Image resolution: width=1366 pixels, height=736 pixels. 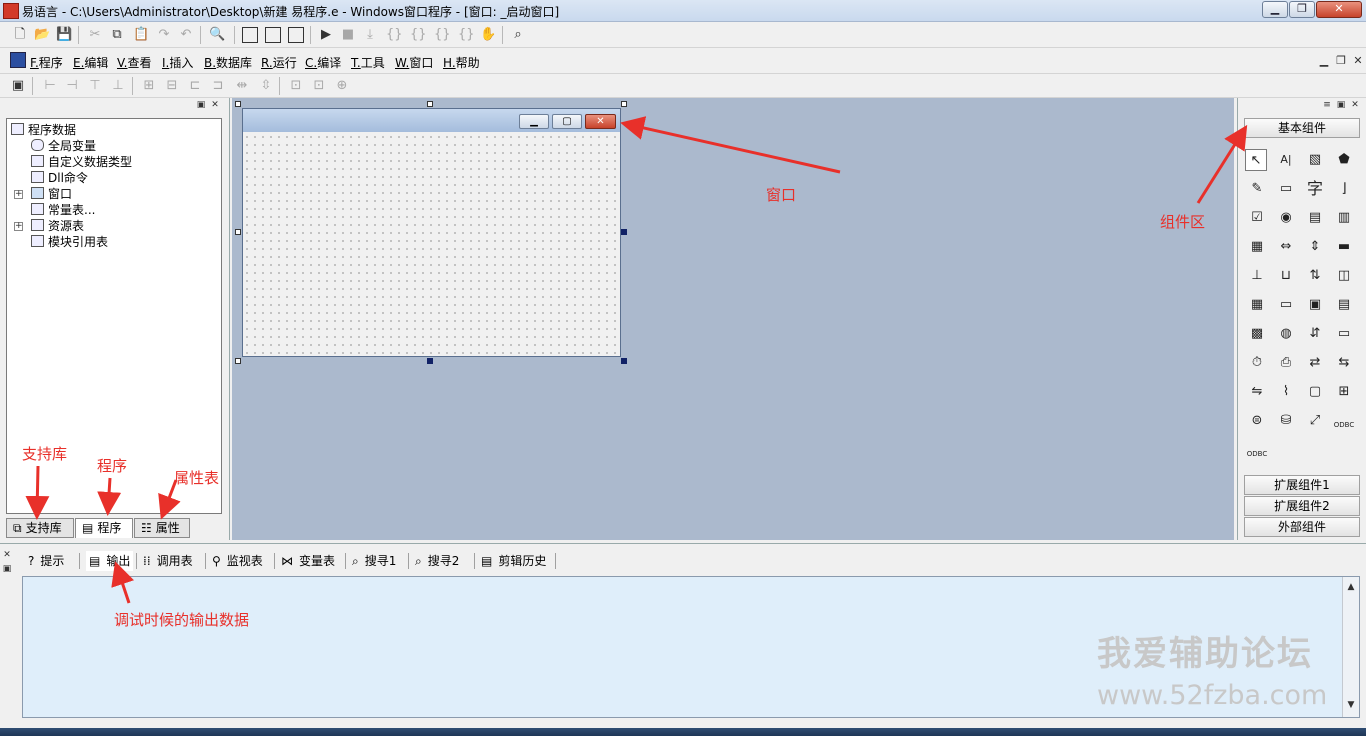 What do you see at coordinates (197, 478) in the screenshot?
I see `annotation-properties: 属性表` at bounding box center [197, 478].